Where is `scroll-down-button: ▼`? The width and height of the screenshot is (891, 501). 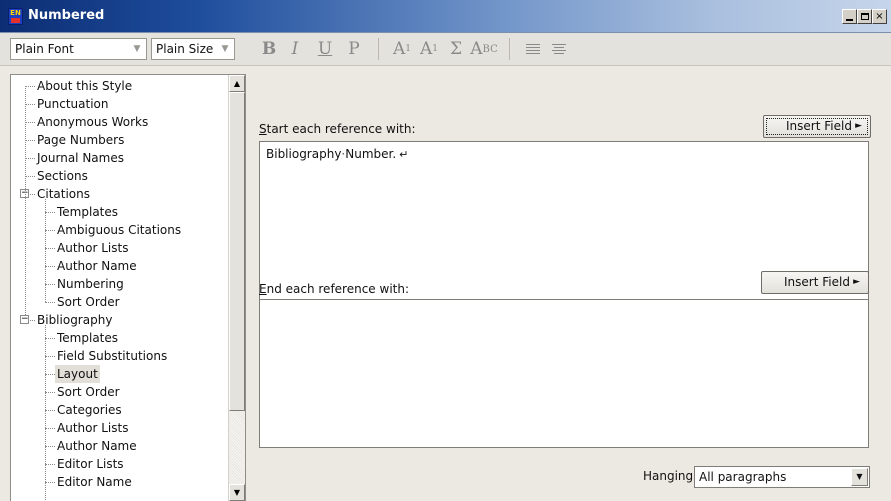 scroll-down-button: ▼ is located at coordinates (237, 492).